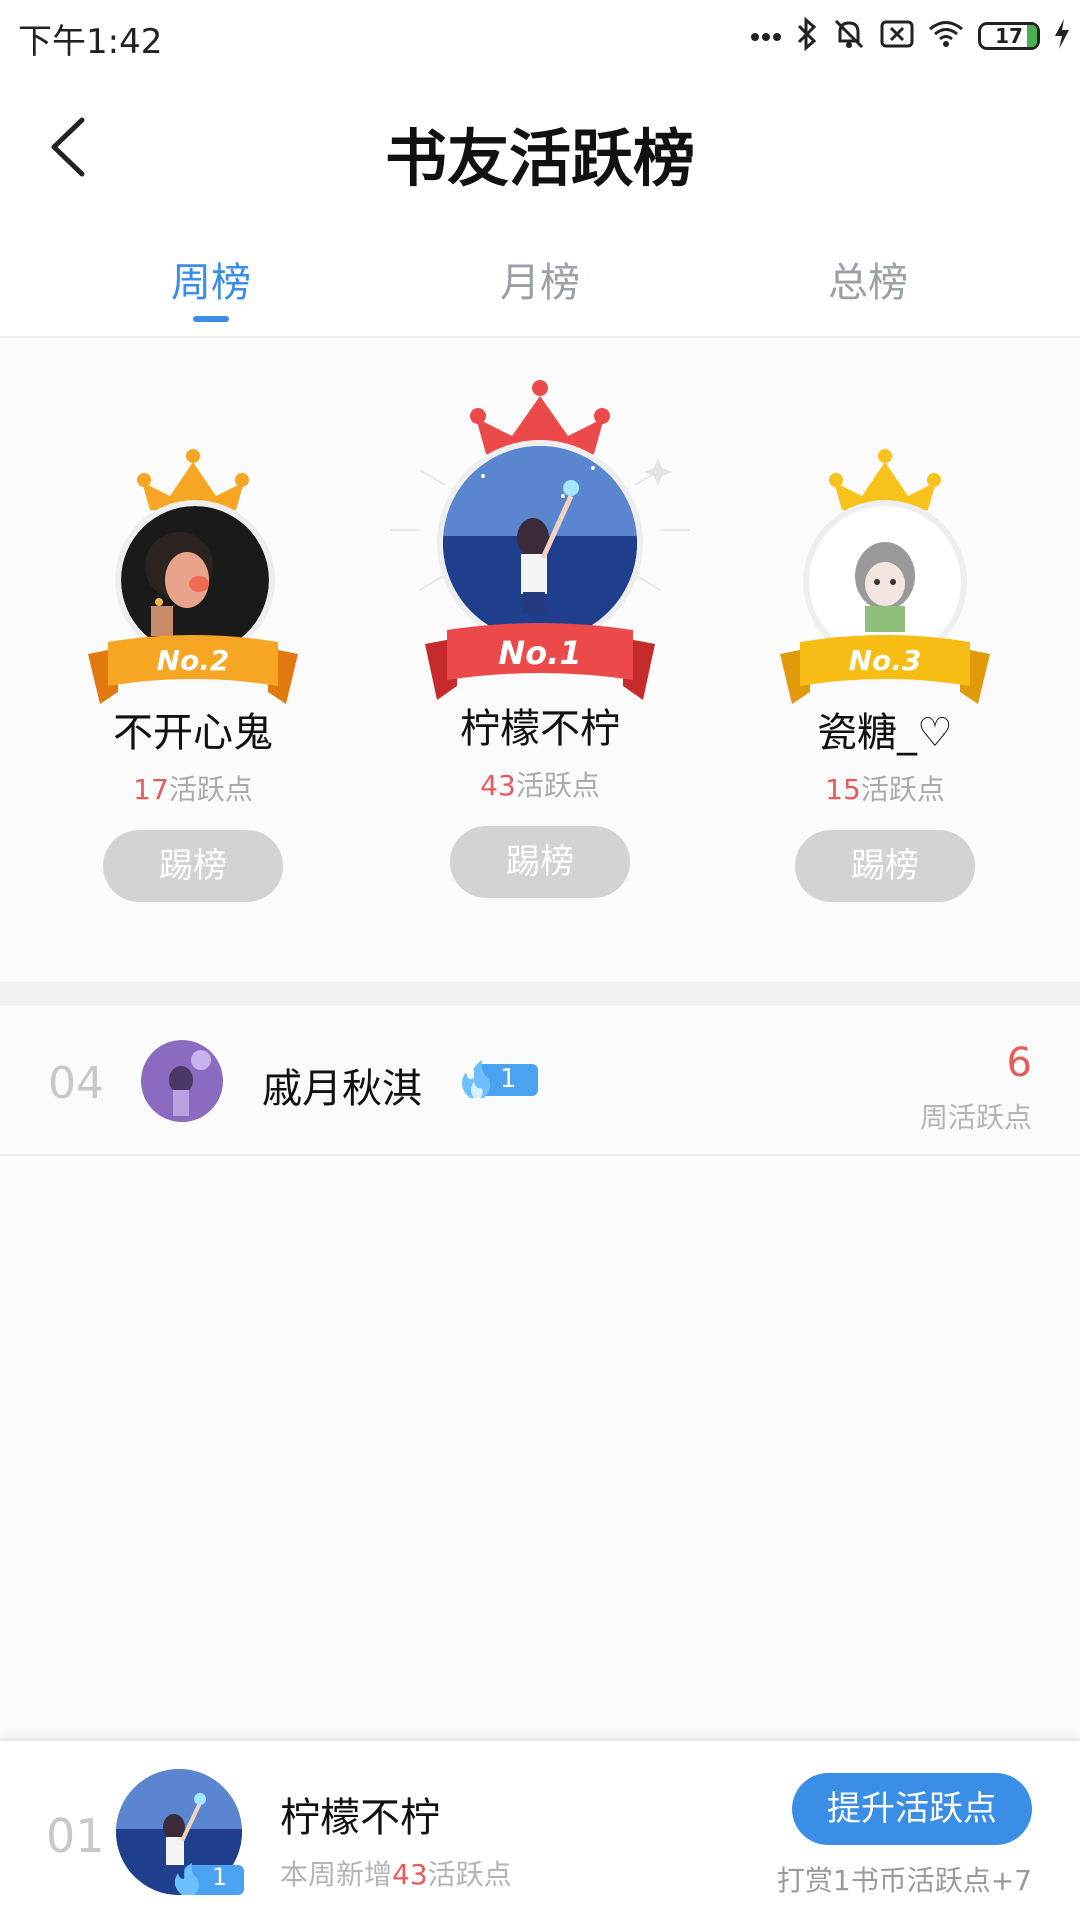 This screenshot has width=1080, height=1923. What do you see at coordinates (885, 789) in the screenshot?
I see `winner-points: 15活跃点` at bounding box center [885, 789].